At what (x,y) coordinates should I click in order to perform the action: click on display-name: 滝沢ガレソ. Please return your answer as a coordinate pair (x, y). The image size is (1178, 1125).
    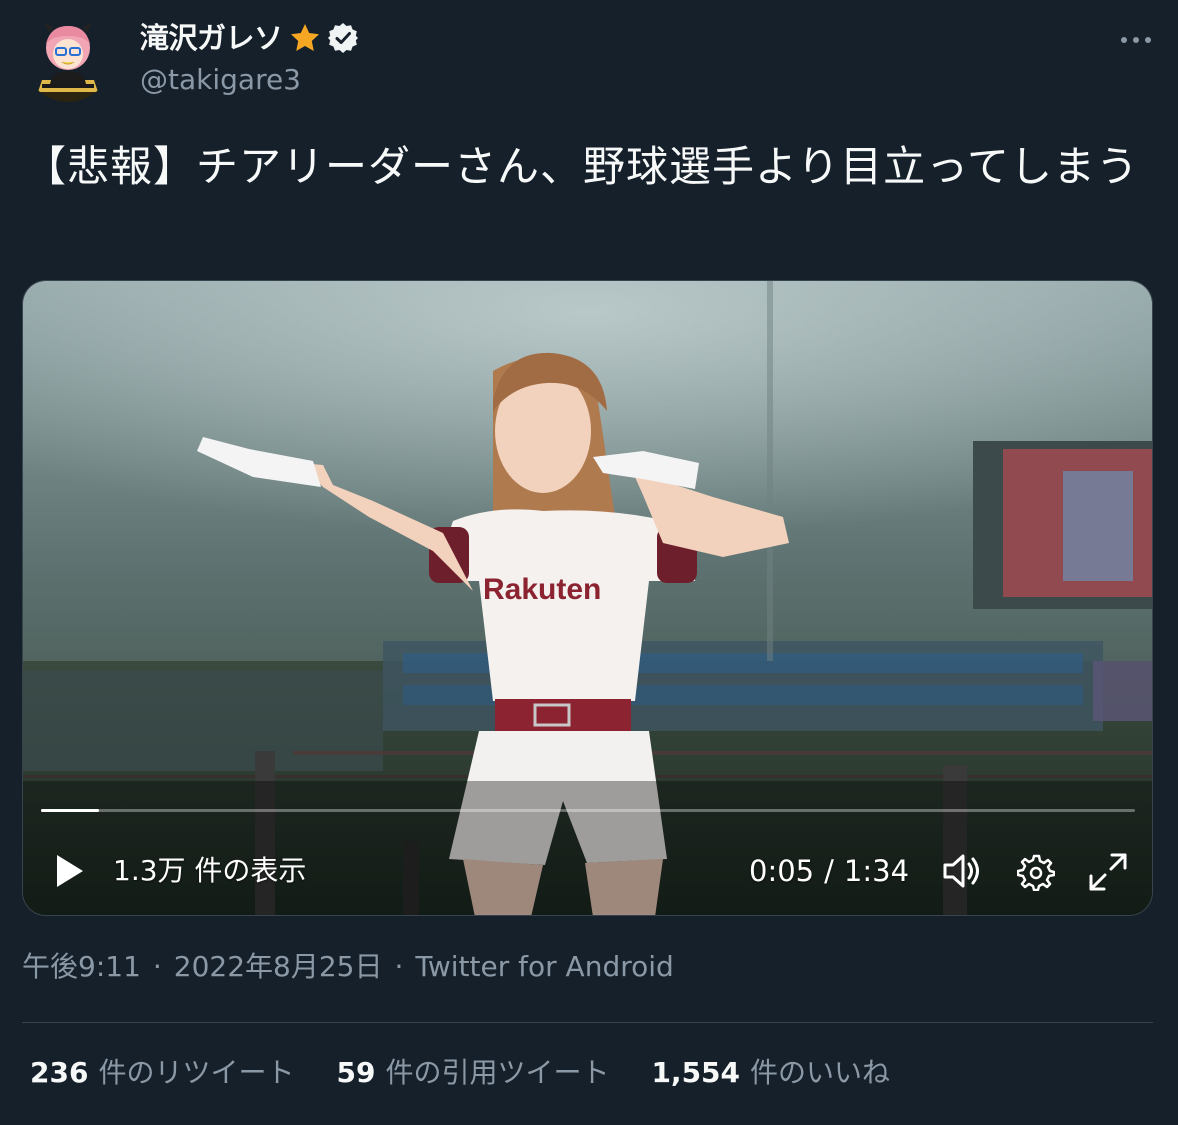
    Looking at the image, I should click on (211, 38).